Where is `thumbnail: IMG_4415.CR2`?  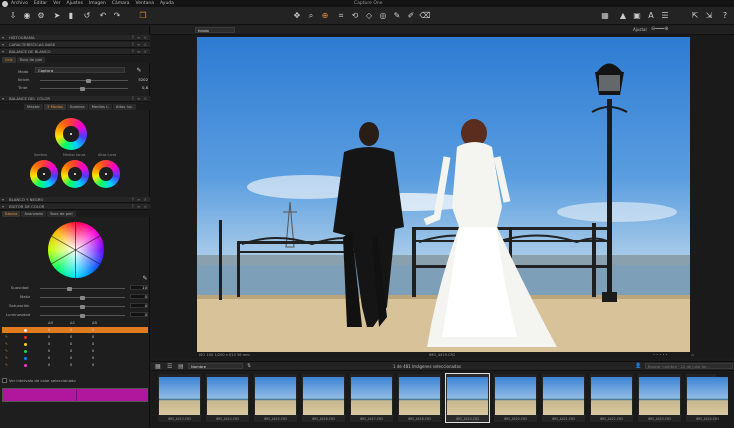 thumbnail: IMG_4415.CR2 is located at coordinates (275, 398).